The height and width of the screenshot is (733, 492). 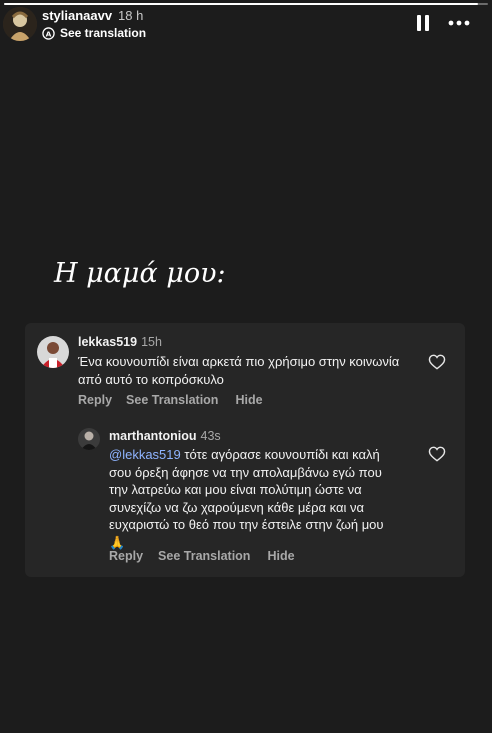 I want to click on comment-time-ago: 15h, so click(x=151, y=342).